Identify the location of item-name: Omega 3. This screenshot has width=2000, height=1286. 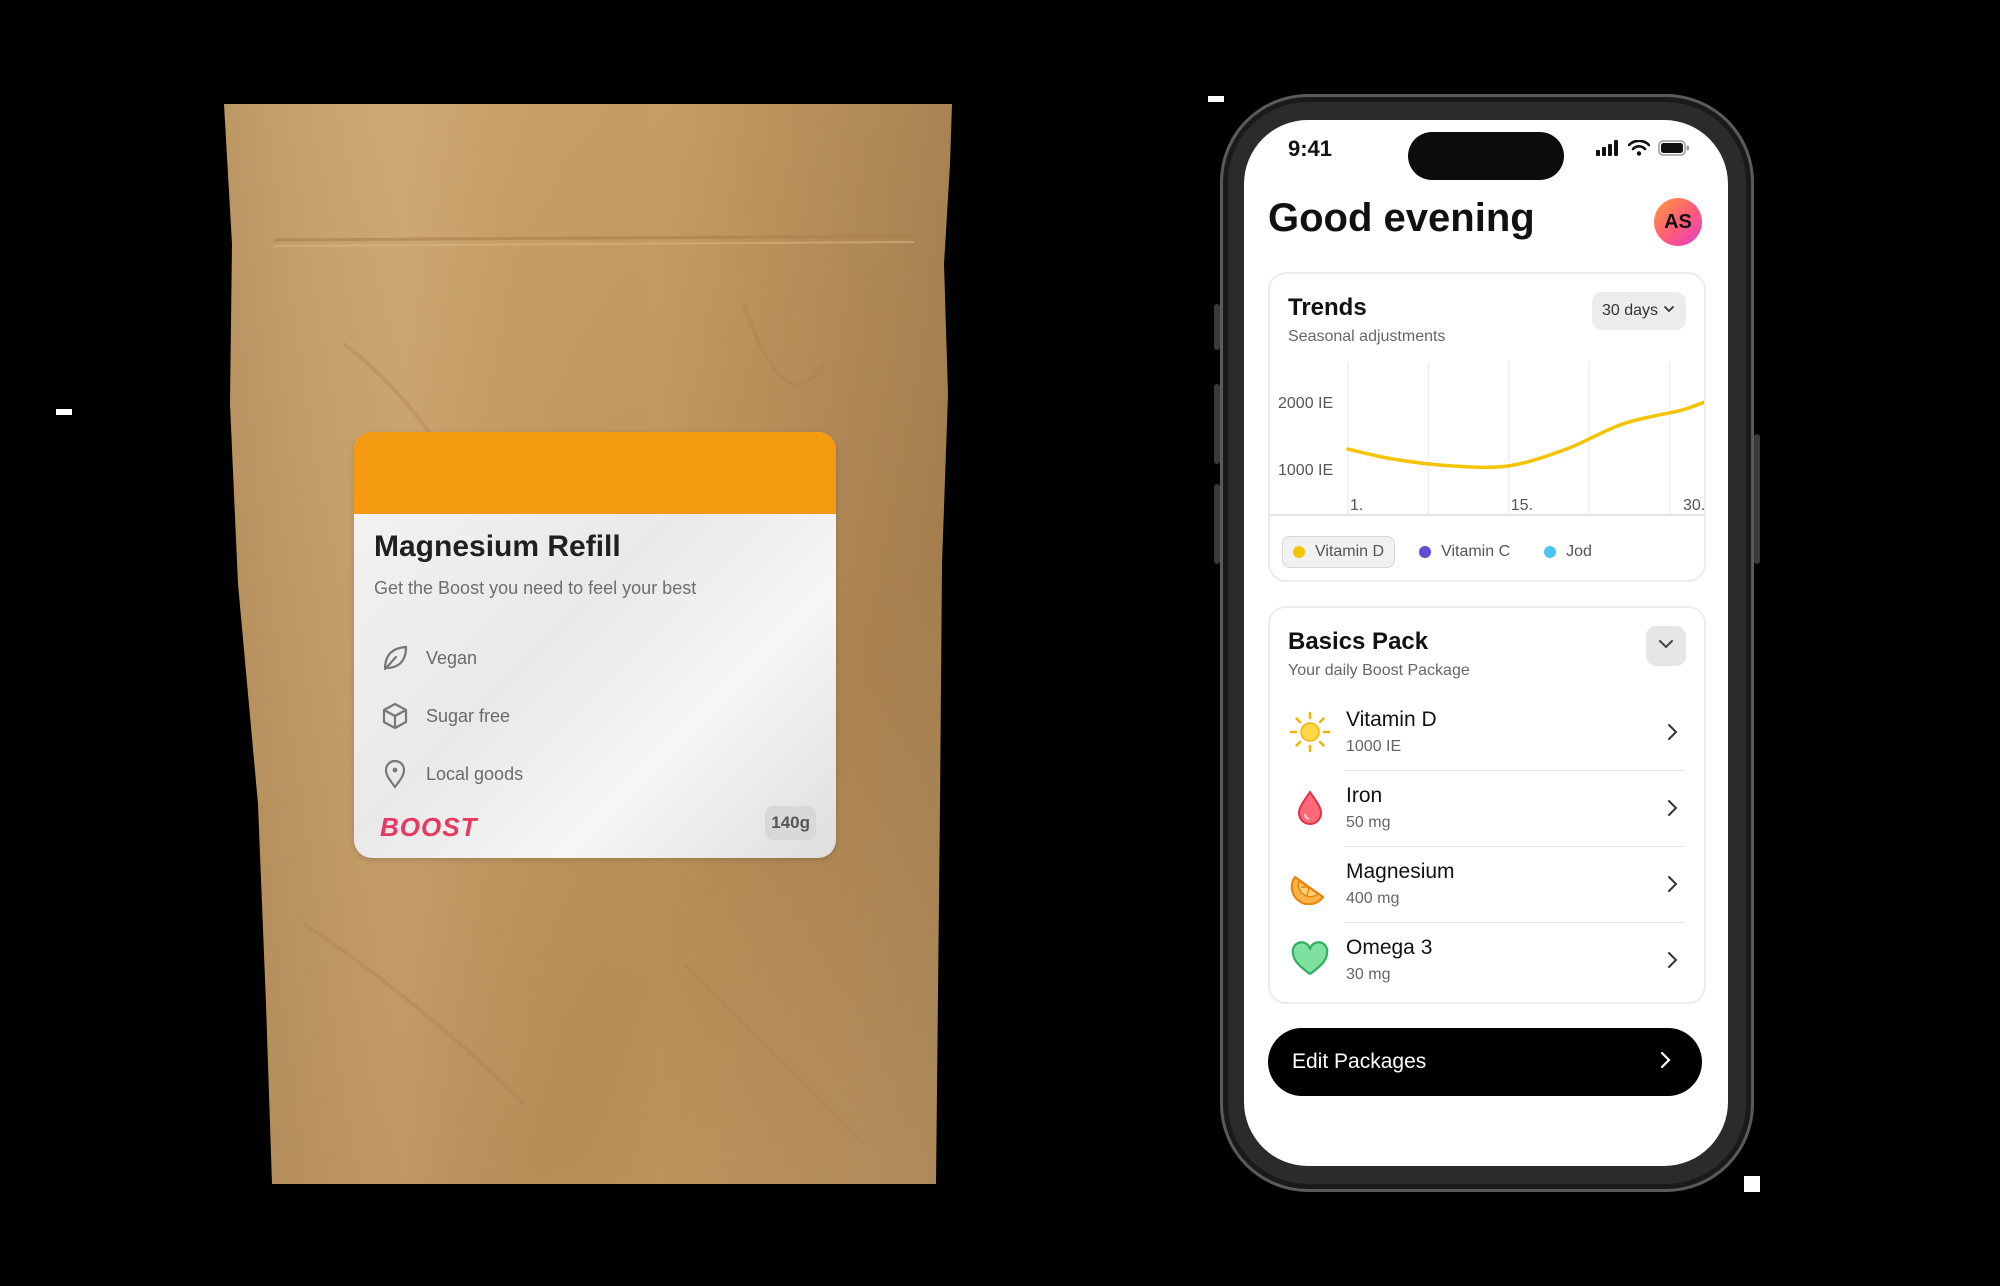
(1389, 947).